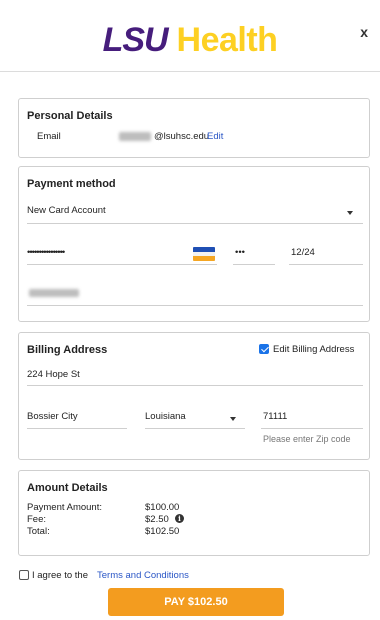 The image size is (380, 620). I want to click on expiry-underline, so click(326, 264).